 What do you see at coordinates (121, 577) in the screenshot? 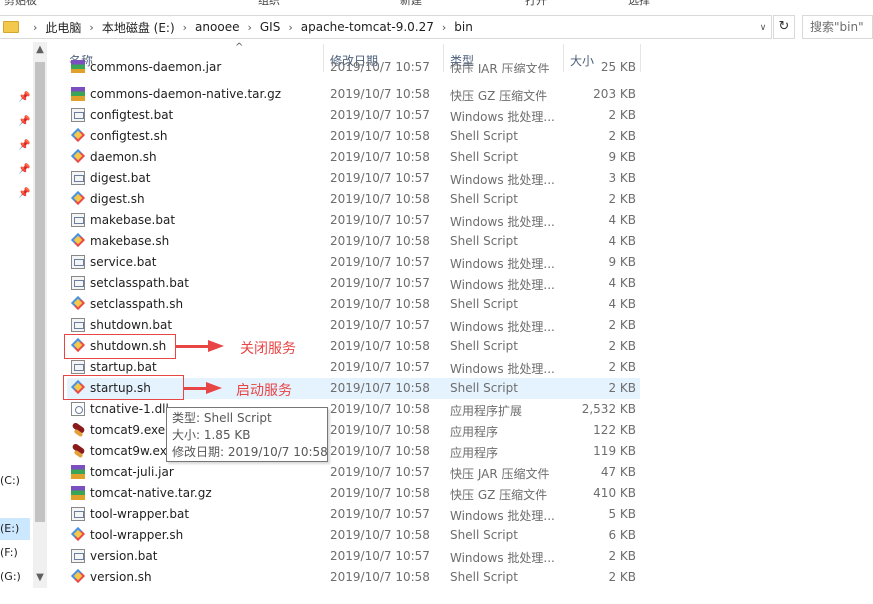
I see `file-name: version.sh` at bounding box center [121, 577].